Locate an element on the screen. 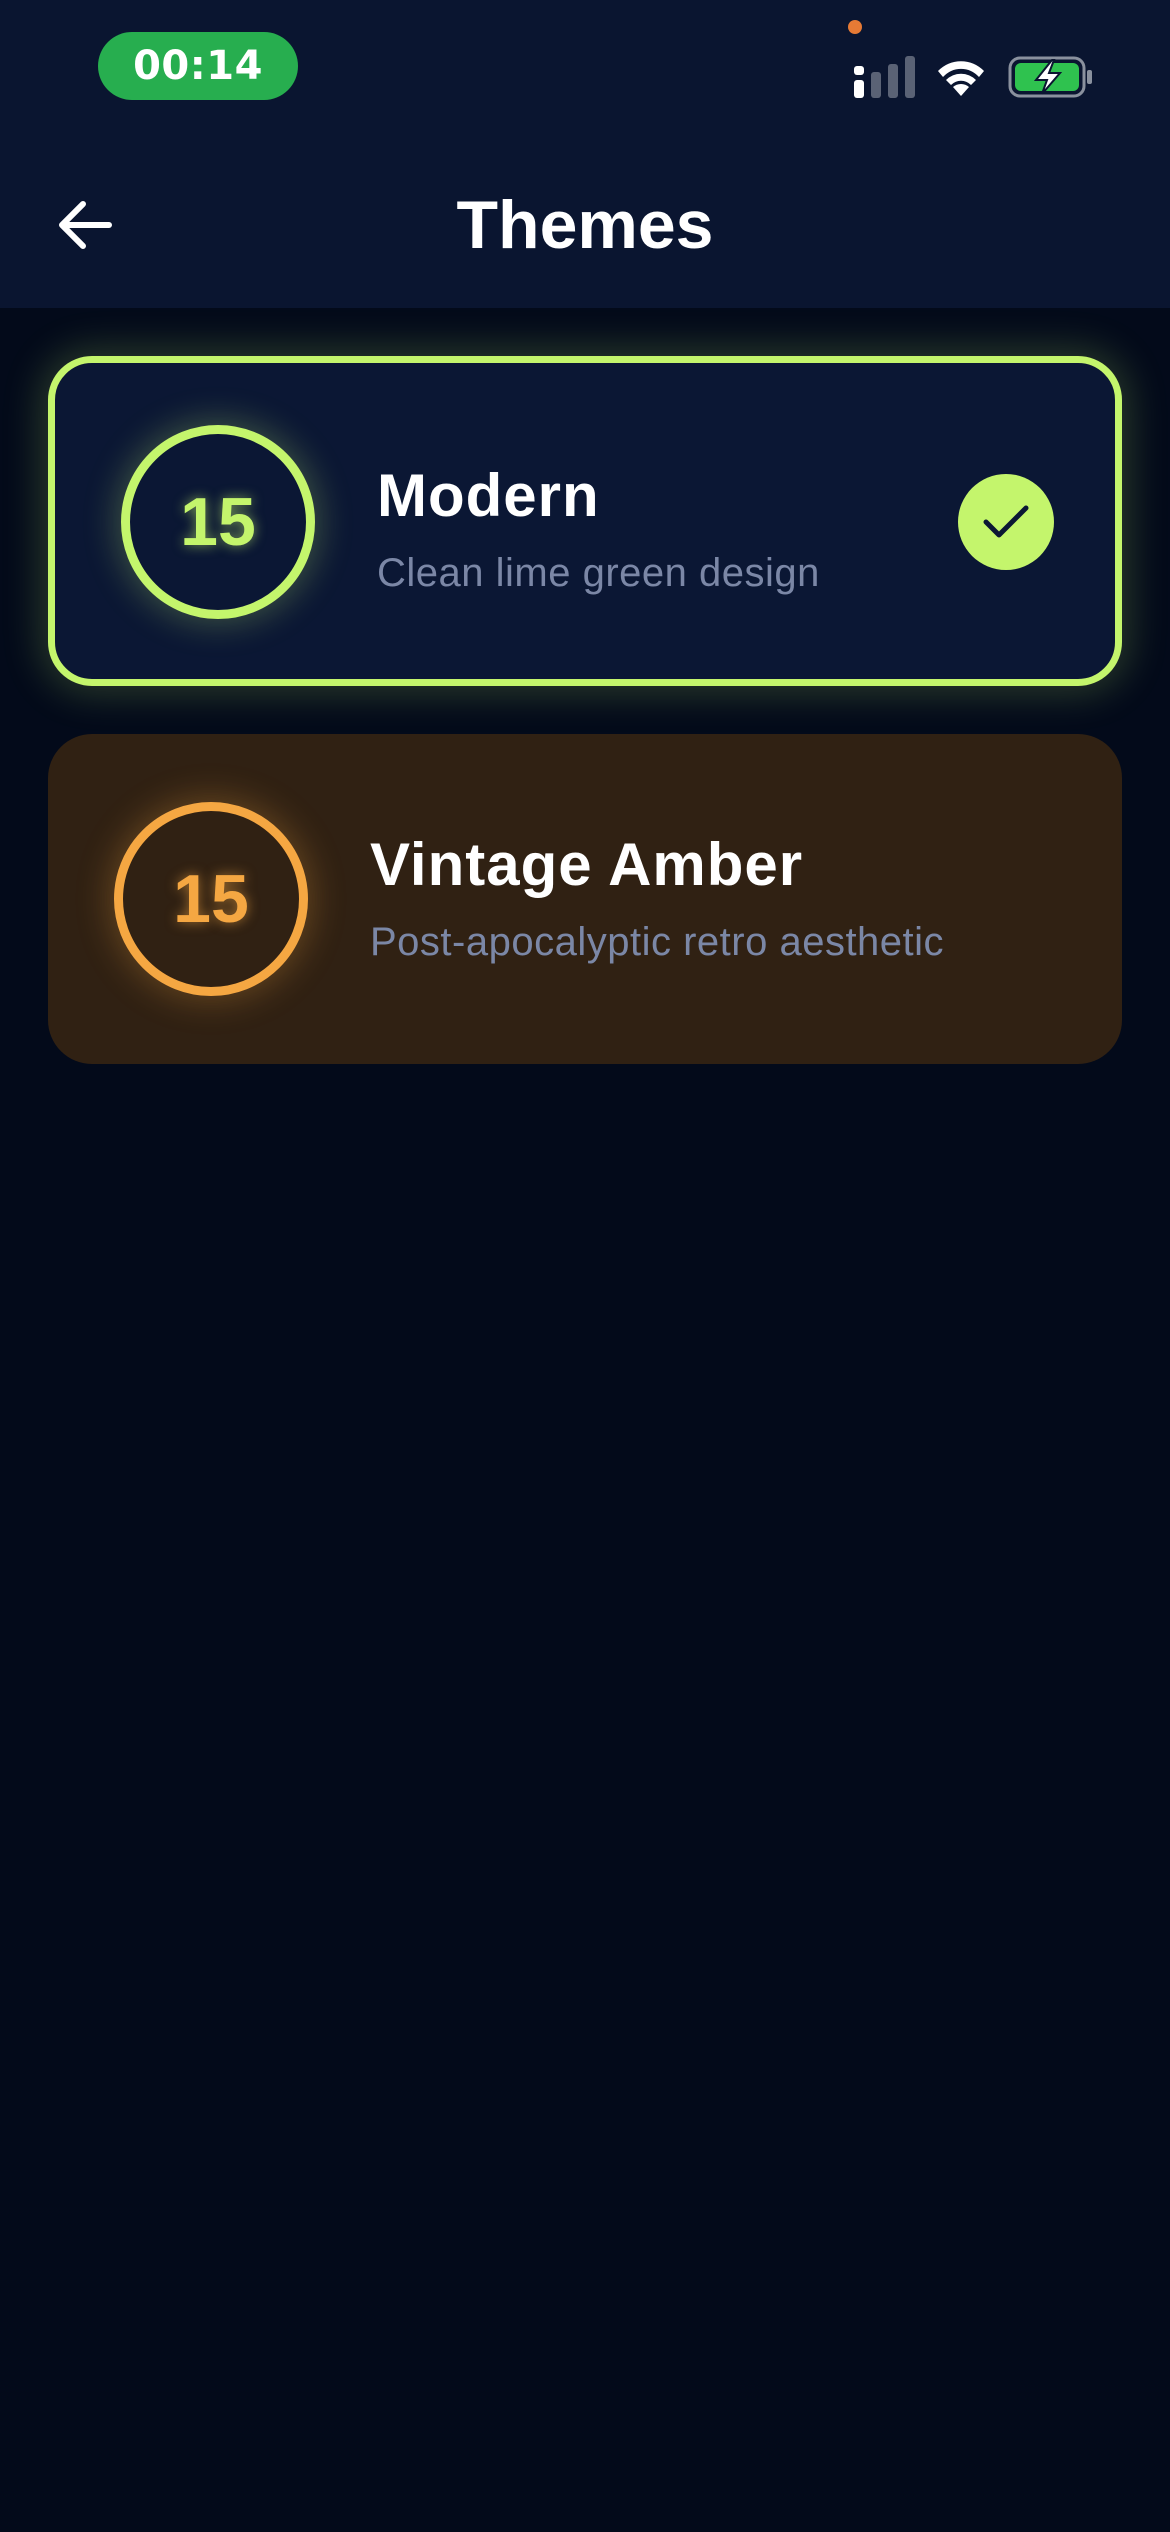 Image resolution: width=1170 pixels, height=2532 pixels. checkmark-icon is located at coordinates (1006, 521).